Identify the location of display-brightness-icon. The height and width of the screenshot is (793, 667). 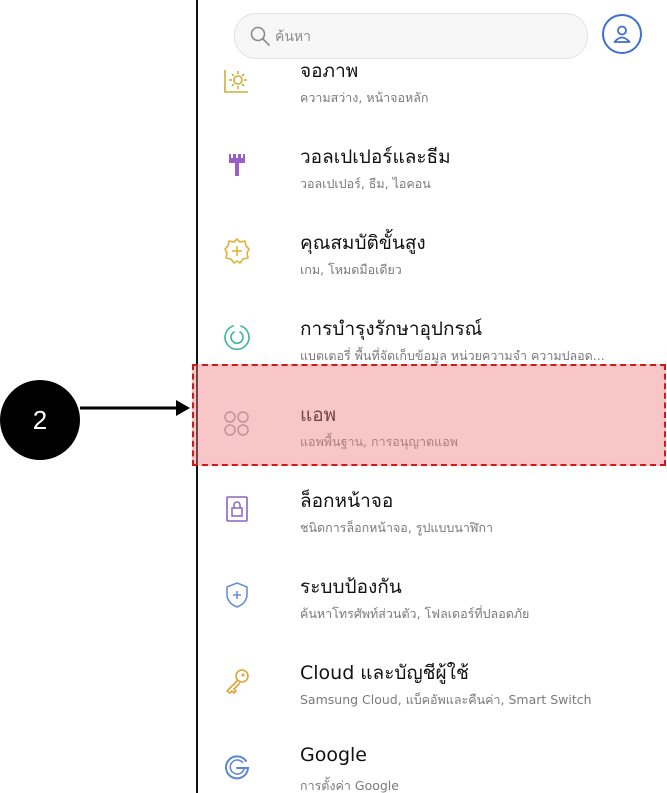
(237, 81).